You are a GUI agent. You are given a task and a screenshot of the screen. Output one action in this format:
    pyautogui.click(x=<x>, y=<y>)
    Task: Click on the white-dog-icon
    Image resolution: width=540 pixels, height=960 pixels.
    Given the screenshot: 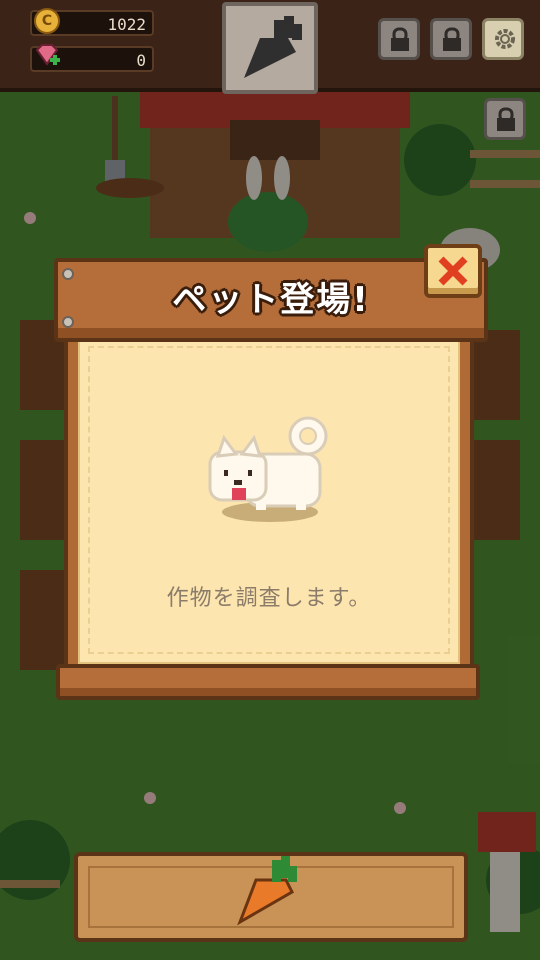 What is the action you would take?
    pyautogui.click(x=268, y=469)
    